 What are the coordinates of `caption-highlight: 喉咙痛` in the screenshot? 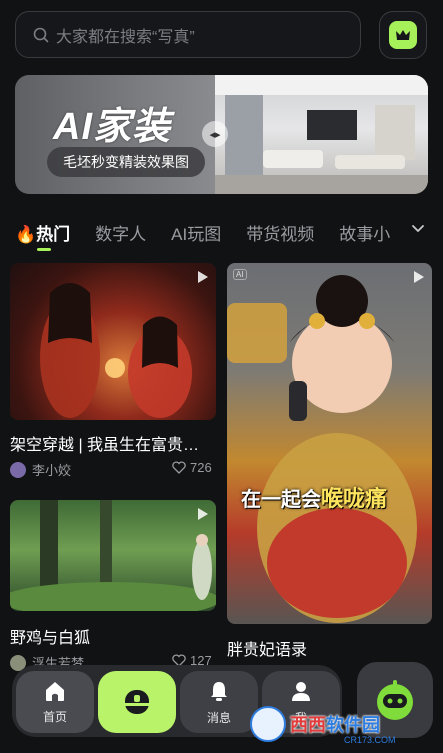 It's located at (354, 498).